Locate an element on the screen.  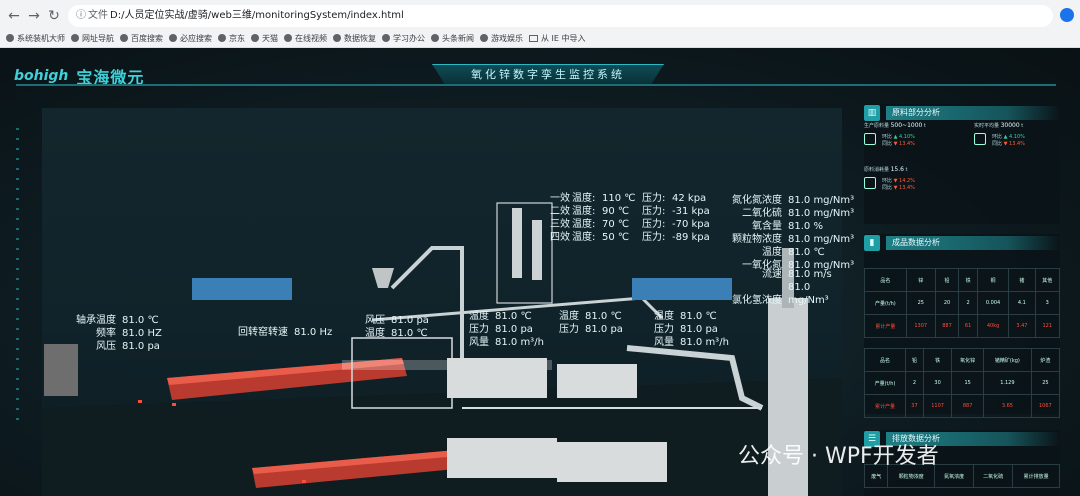
bookmark-item: 游戏娱乐 is located at coordinates (501, 38).